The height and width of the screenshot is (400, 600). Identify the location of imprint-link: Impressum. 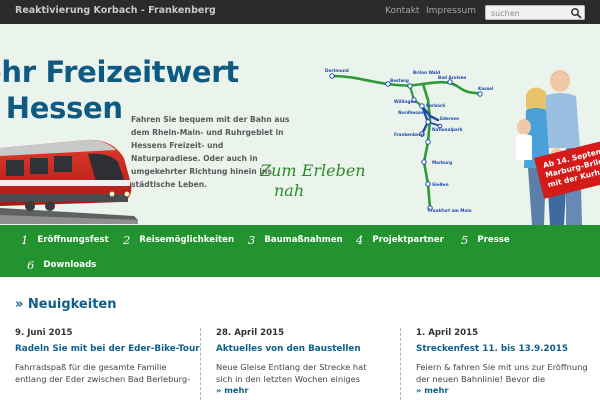
(451, 11).